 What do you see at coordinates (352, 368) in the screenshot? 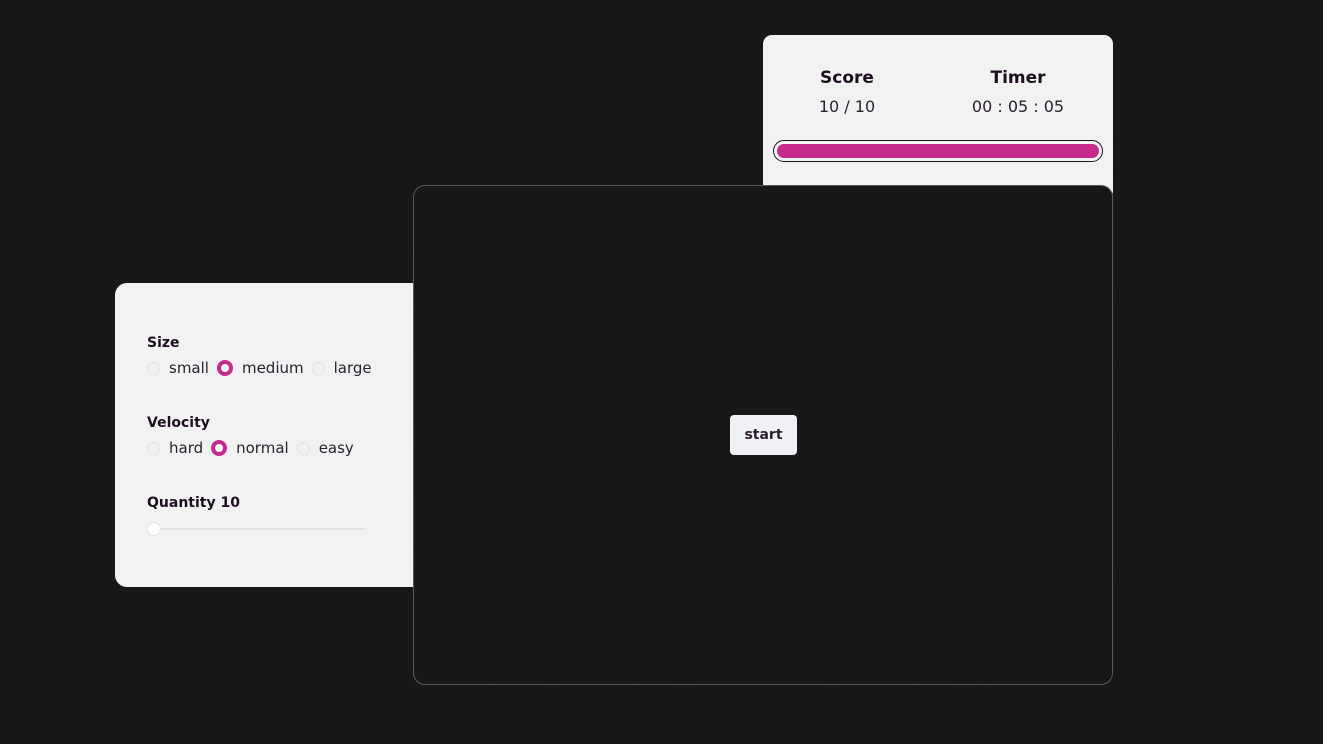
I see `size-option-label: large` at bounding box center [352, 368].